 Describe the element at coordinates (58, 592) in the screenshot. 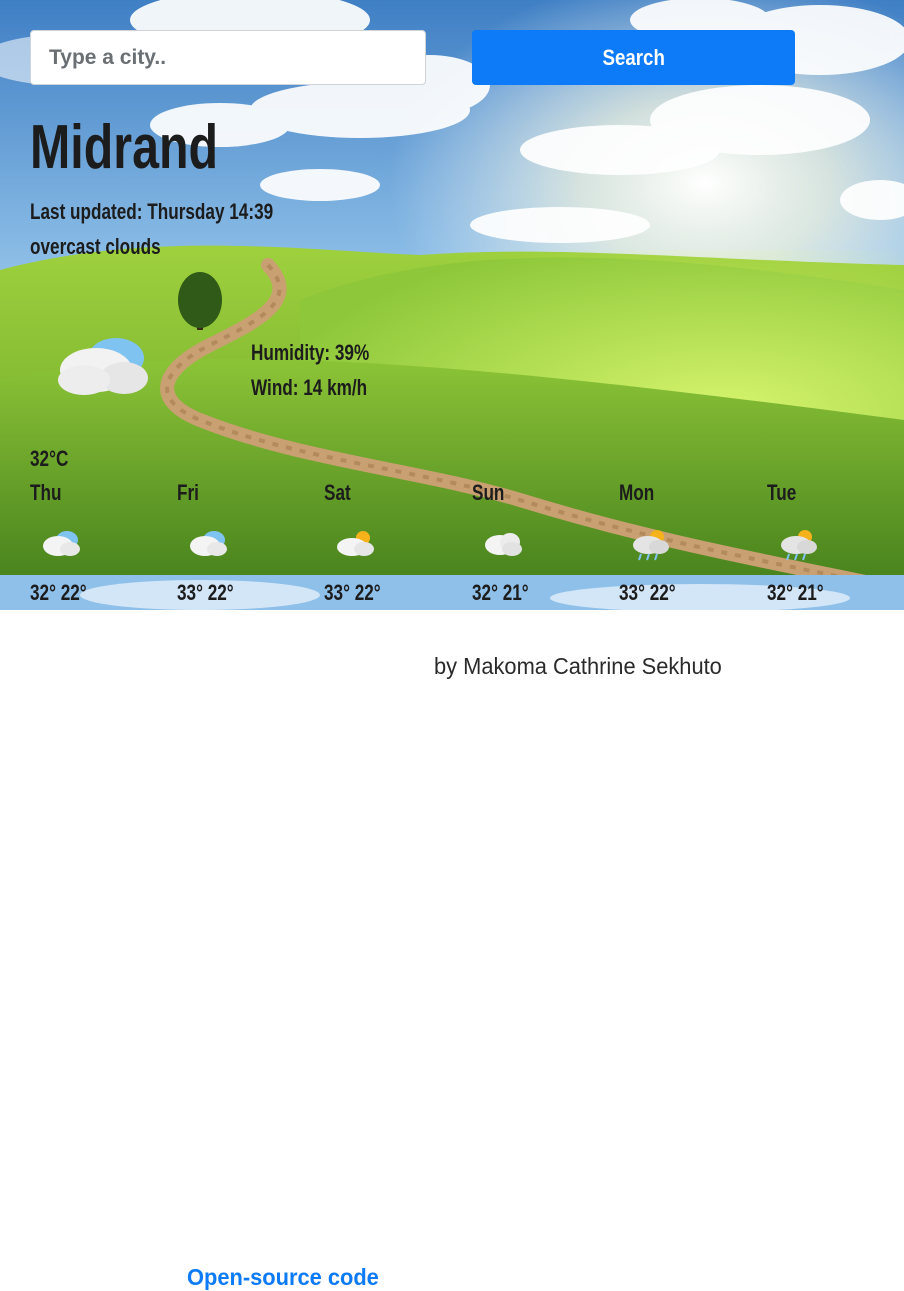

I see `forecast-temps: 32° 22°` at that location.